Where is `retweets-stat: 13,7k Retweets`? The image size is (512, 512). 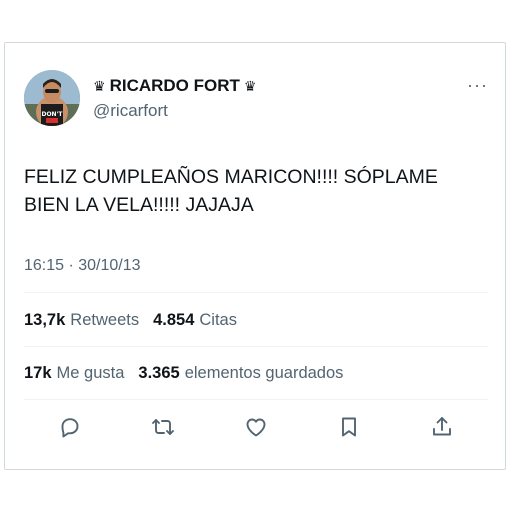 retweets-stat: 13,7k Retweets is located at coordinates (81, 320).